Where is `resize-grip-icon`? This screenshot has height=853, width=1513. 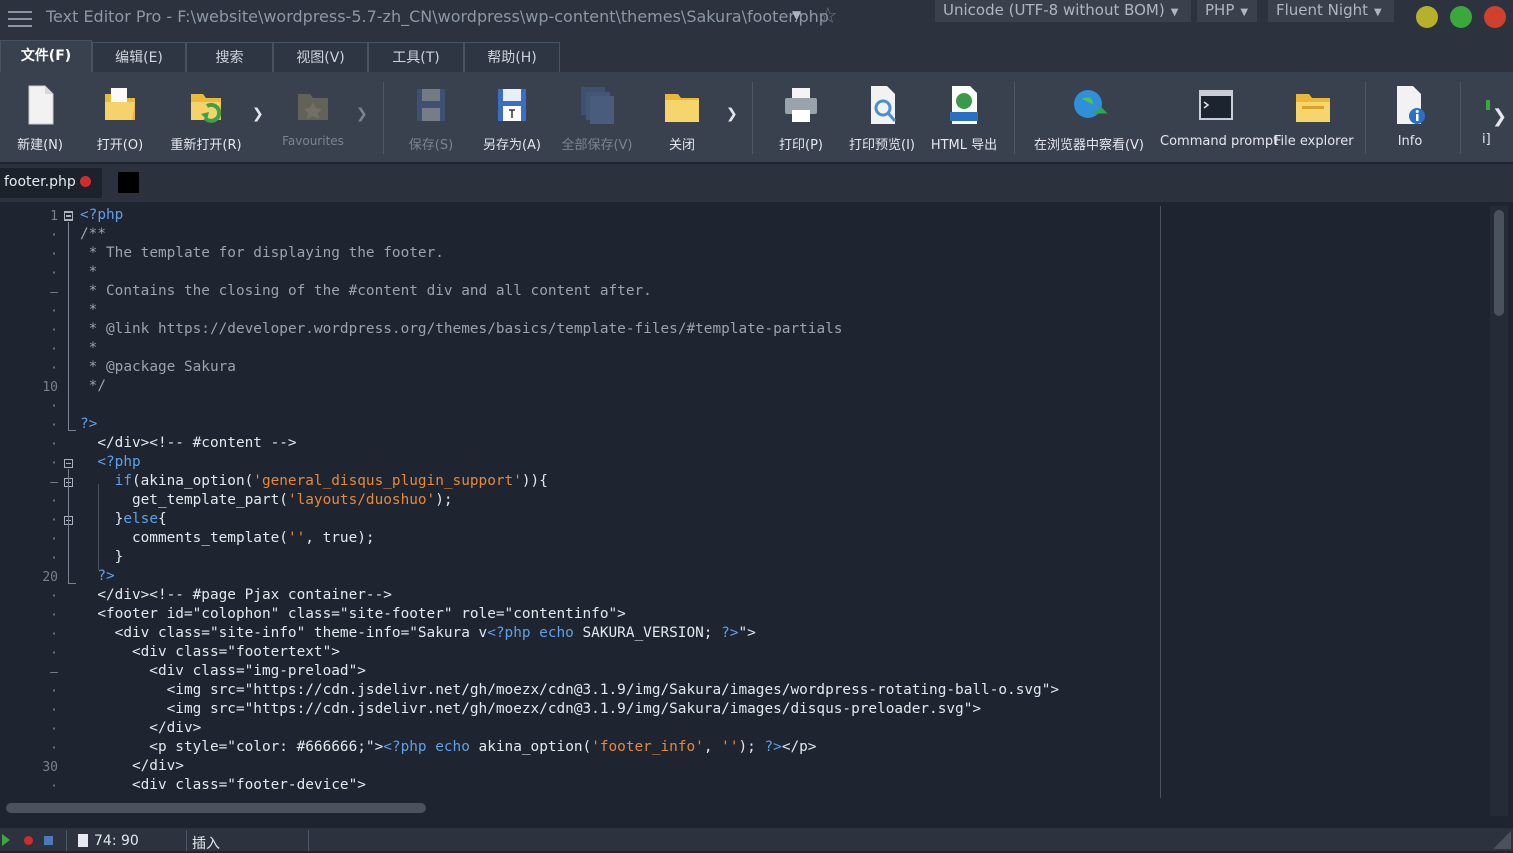 resize-grip-icon is located at coordinates (1502, 840).